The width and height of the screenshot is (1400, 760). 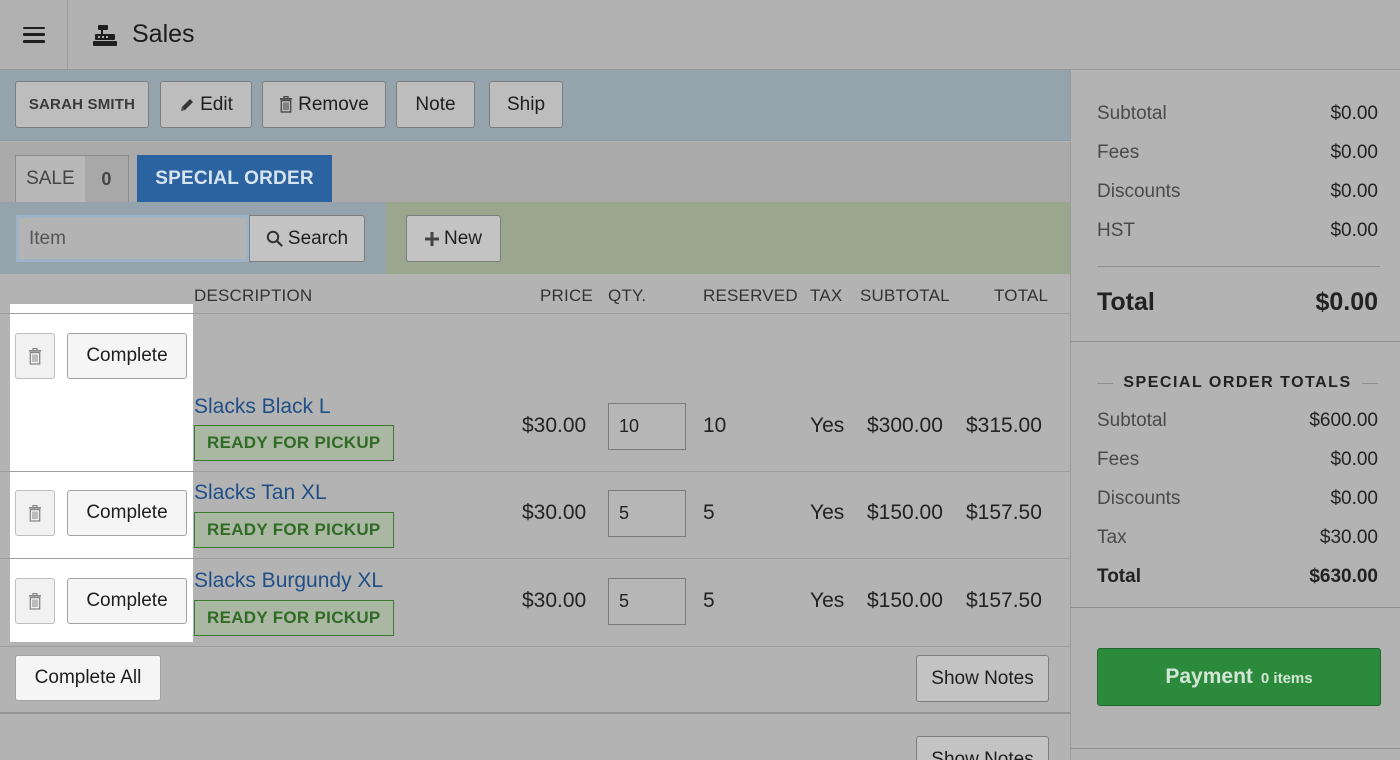 I want to click on new-item-area: New, so click(x=728, y=238).